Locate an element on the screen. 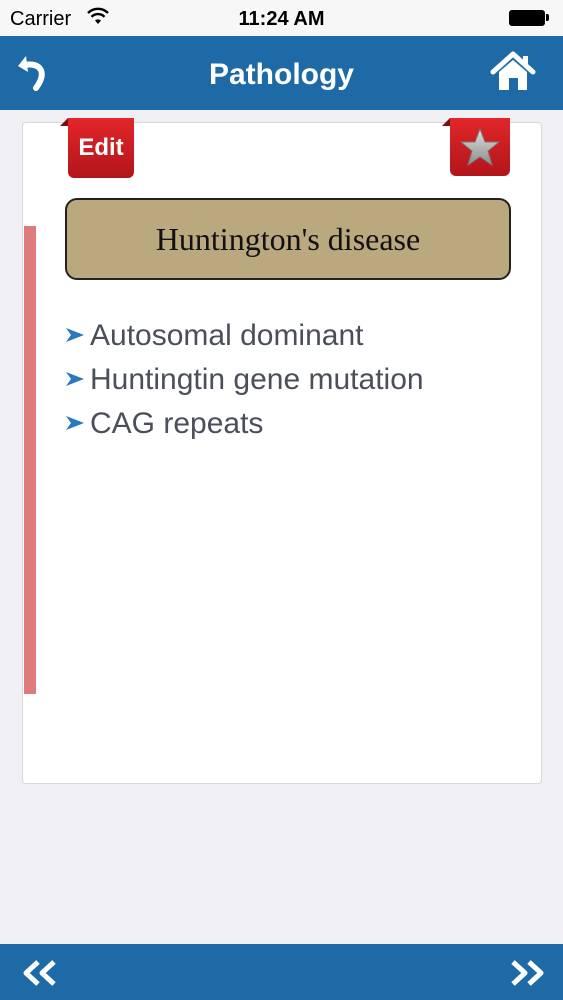 This screenshot has width=563, height=1000. status-time: 11:24 AM is located at coordinates (281, 19).